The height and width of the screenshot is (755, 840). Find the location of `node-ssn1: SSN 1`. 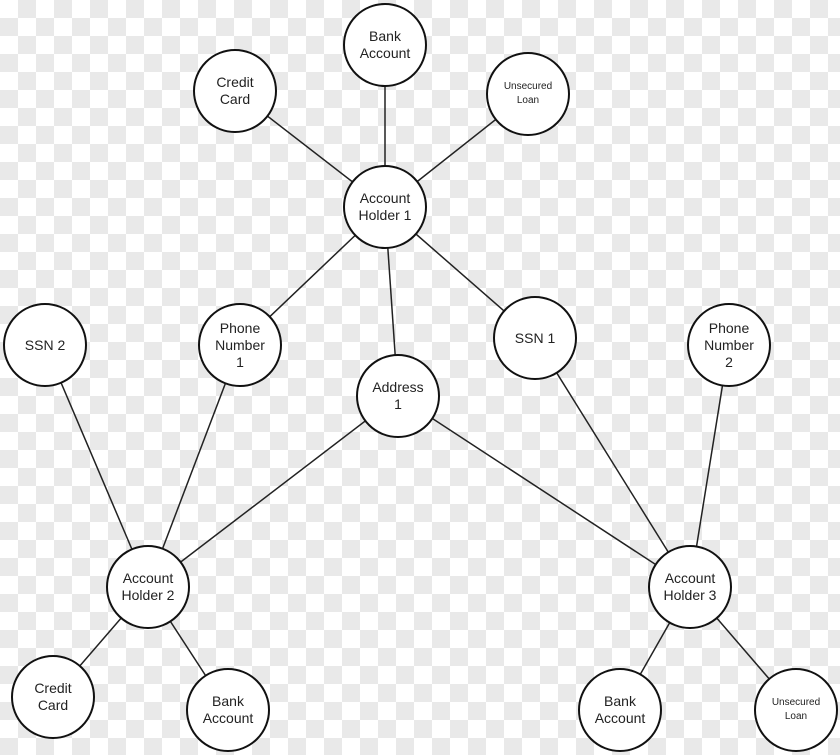

node-ssn1: SSN 1 is located at coordinates (535, 338).